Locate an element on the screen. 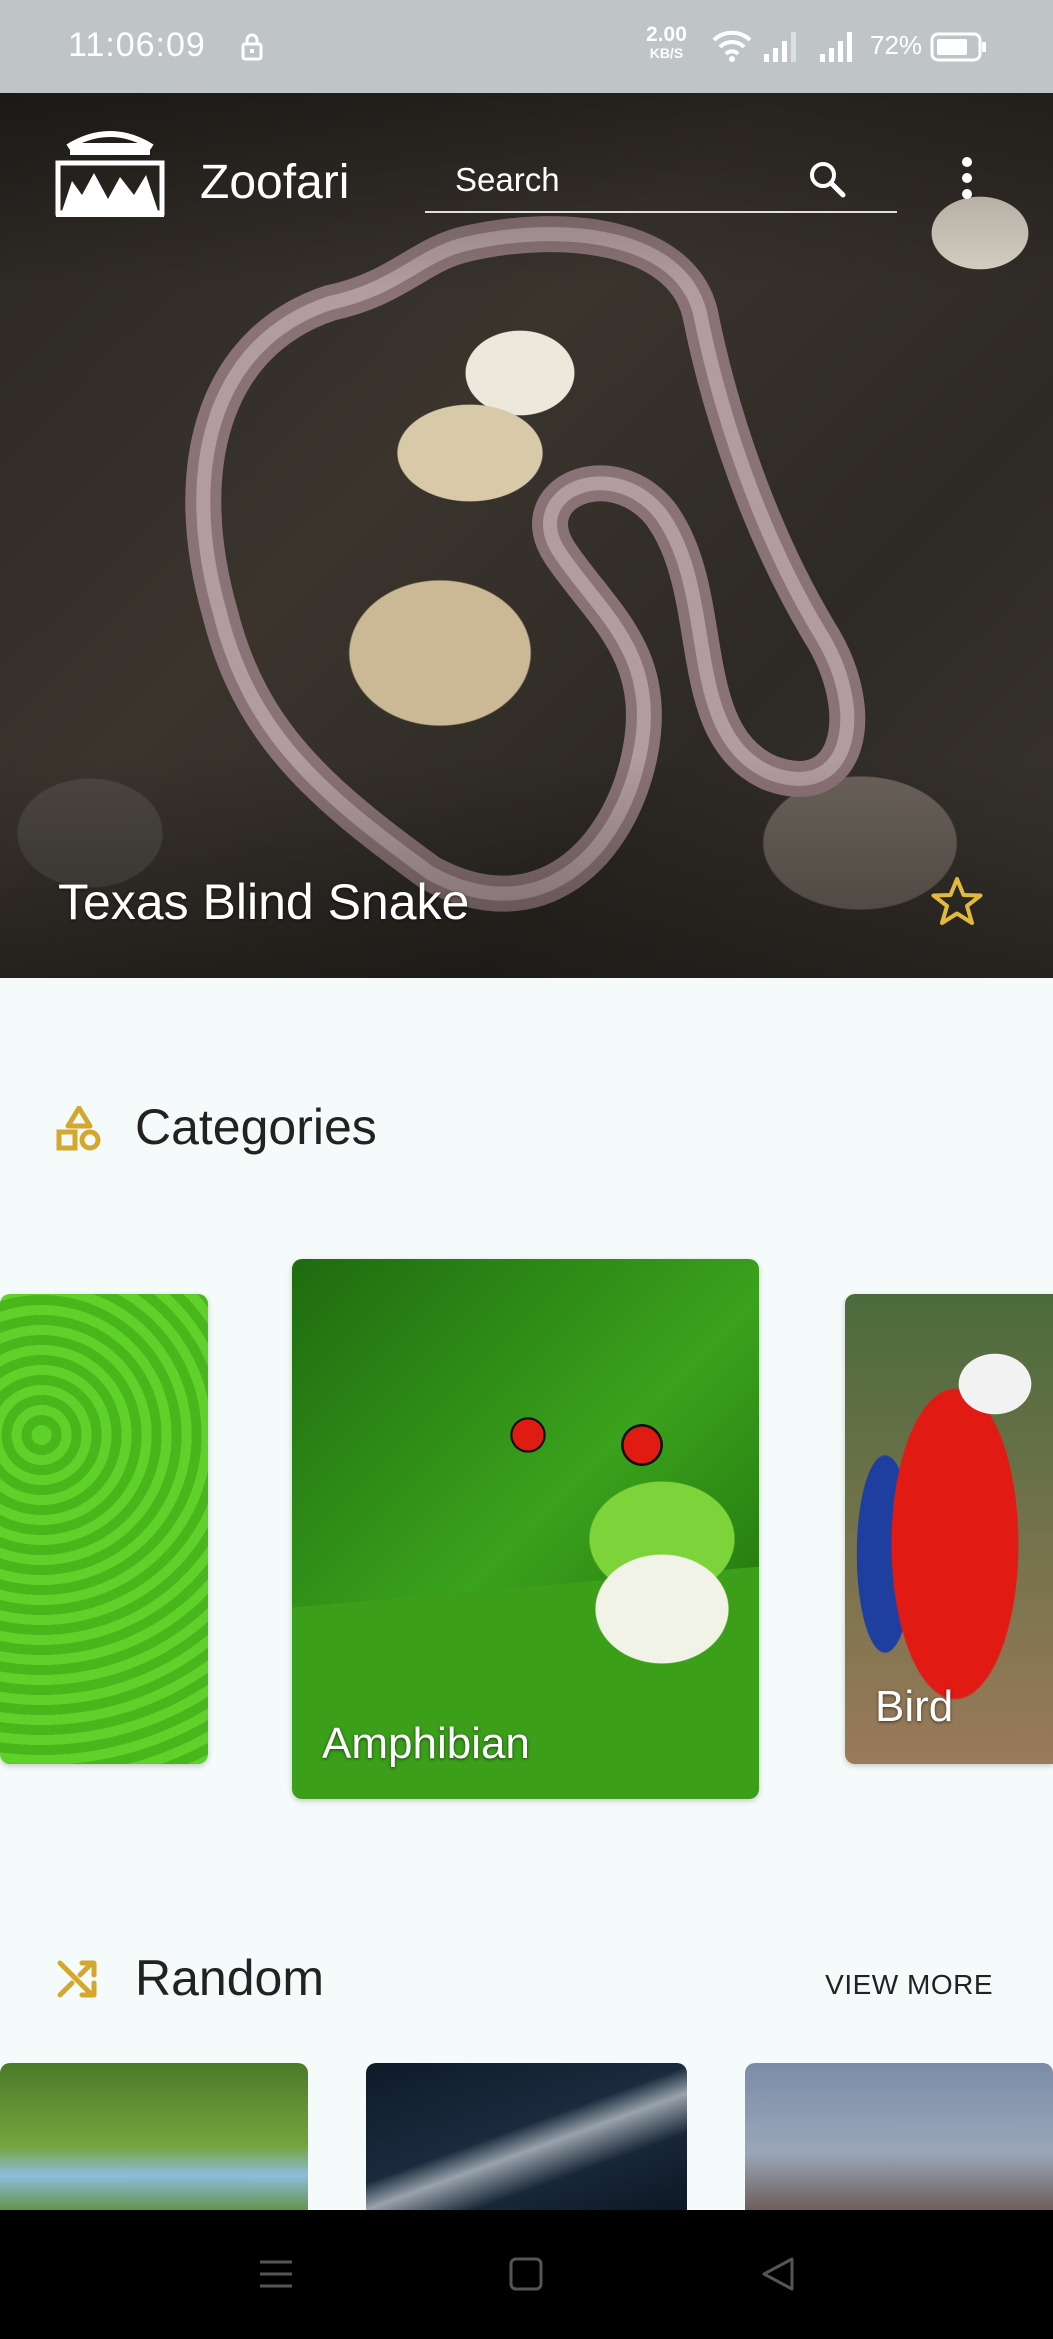 The height and width of the screenshot is (2339, 1053). category-card-bird: Bird is located at coordinates (949, 1529).